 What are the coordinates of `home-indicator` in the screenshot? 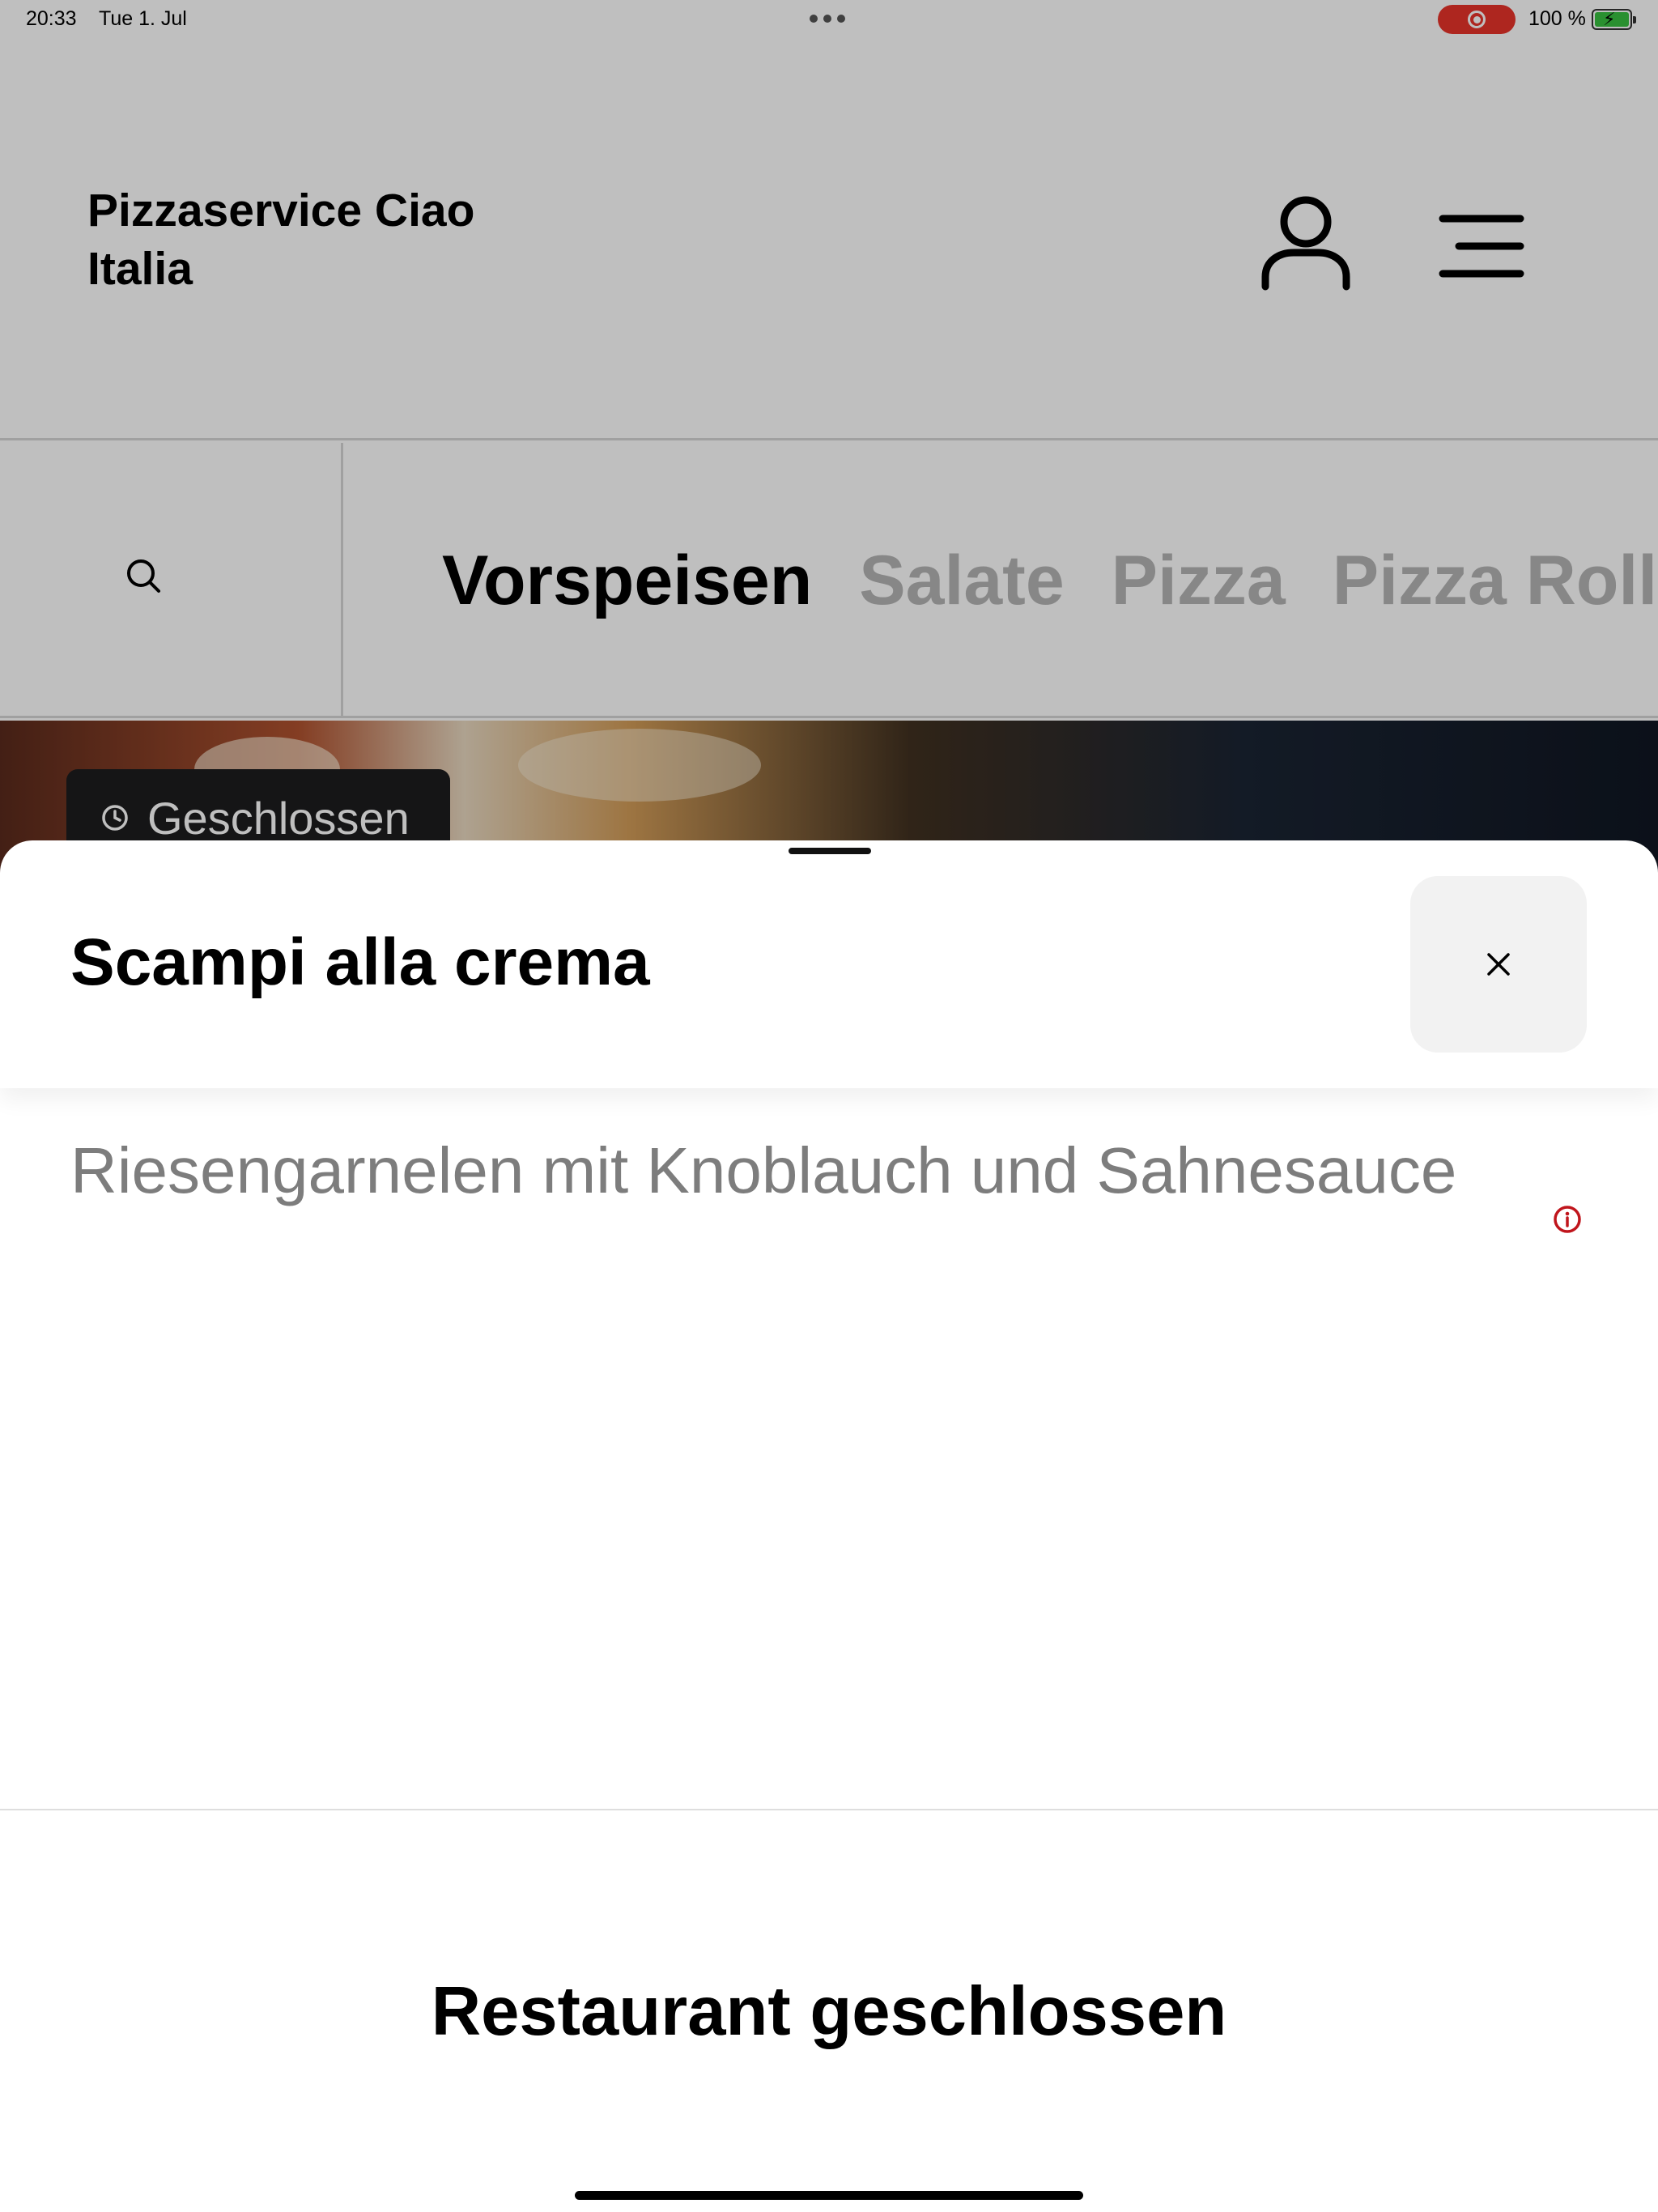 It's located at (829, 2196).